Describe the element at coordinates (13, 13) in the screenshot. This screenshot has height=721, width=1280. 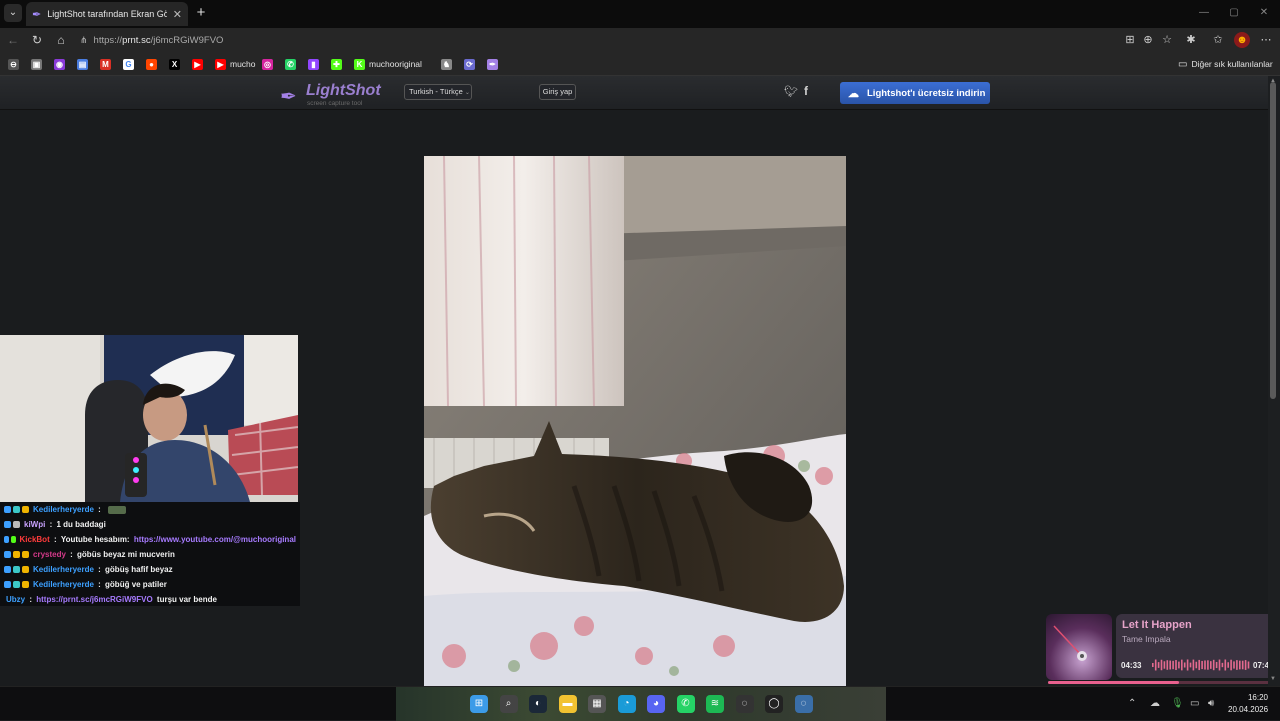
I see `tab-list-button: ⌄` at that location.